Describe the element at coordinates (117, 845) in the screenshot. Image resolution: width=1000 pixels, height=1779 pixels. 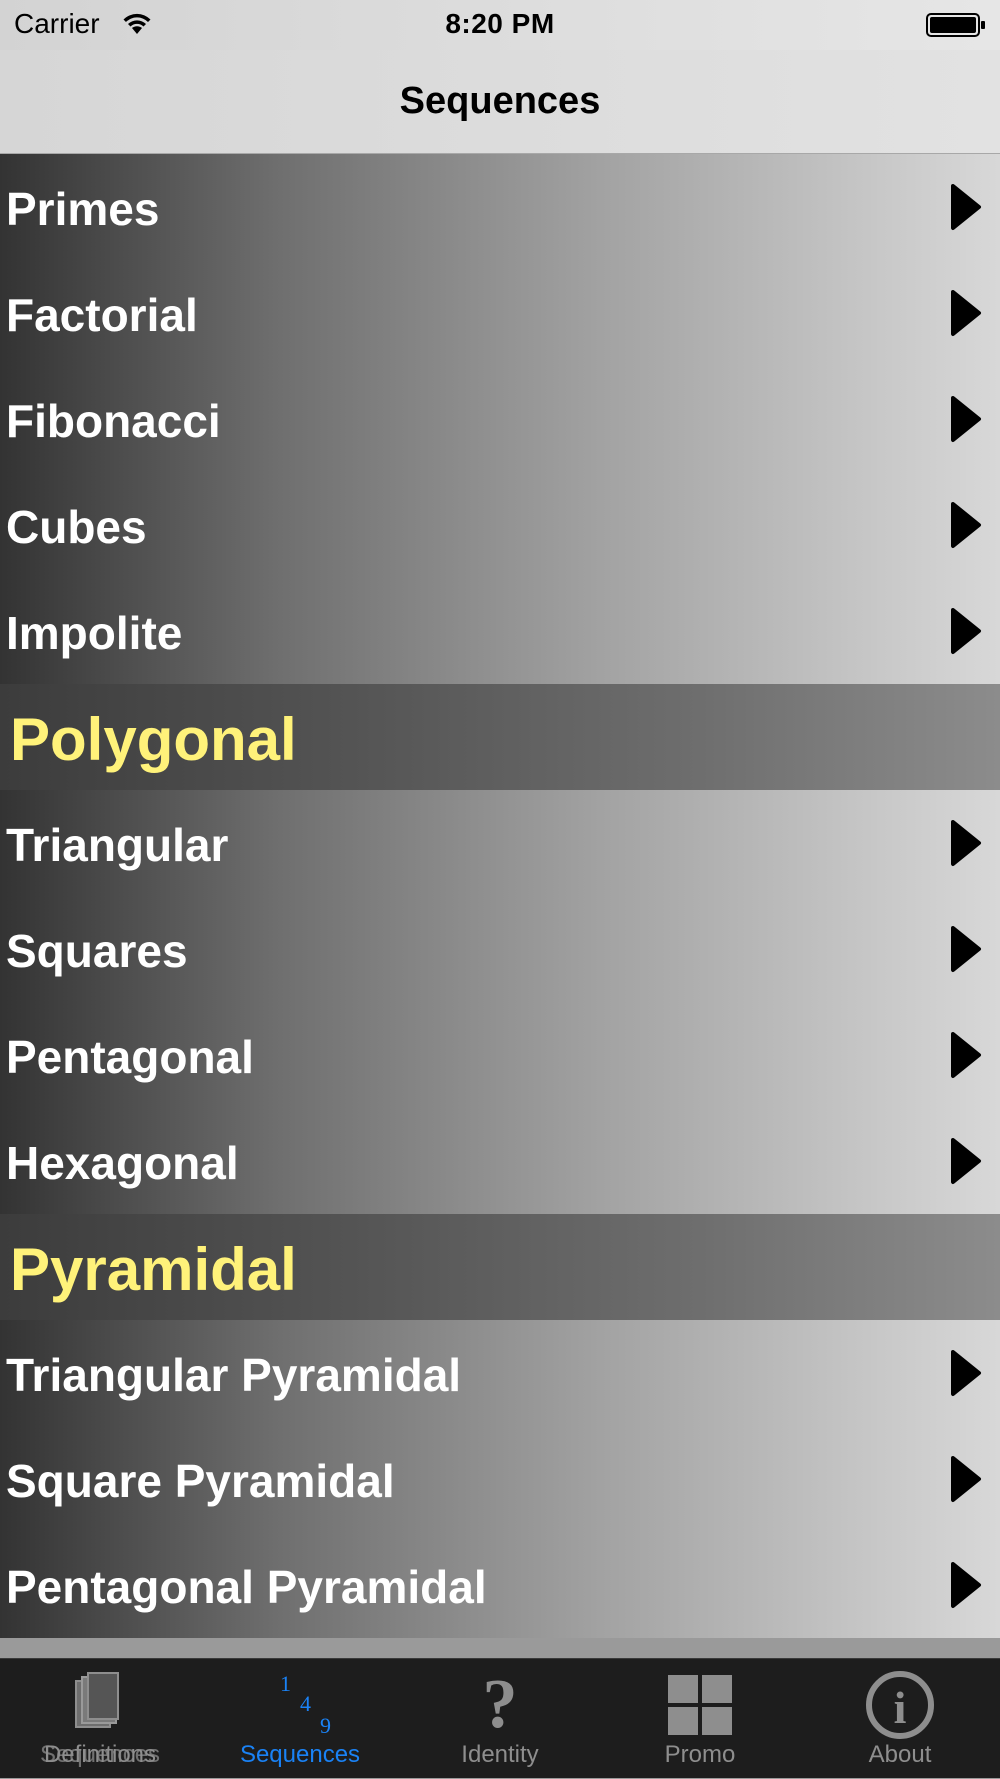
I see `list-item-label: Triangular` at that location.